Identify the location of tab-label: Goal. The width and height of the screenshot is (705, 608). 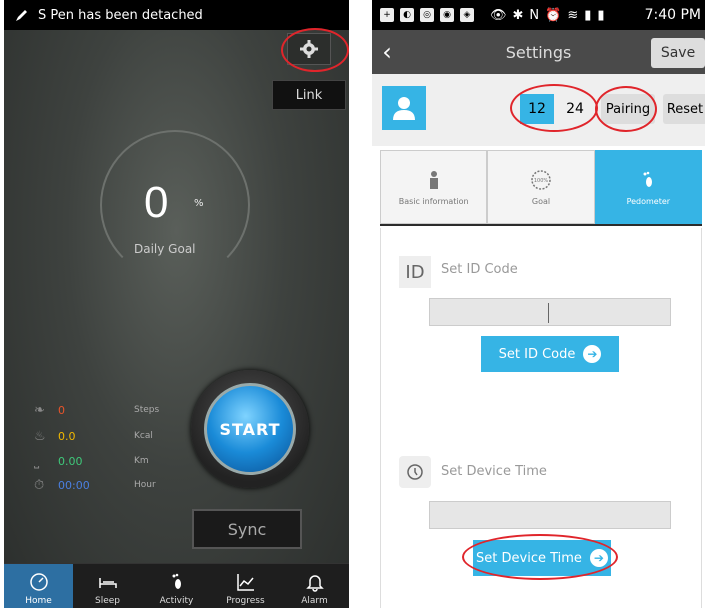
(541, 201).